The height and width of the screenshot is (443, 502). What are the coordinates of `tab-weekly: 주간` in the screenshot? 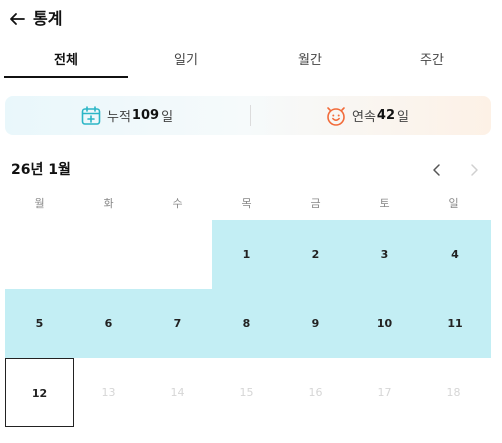 It's located at (432, 62).